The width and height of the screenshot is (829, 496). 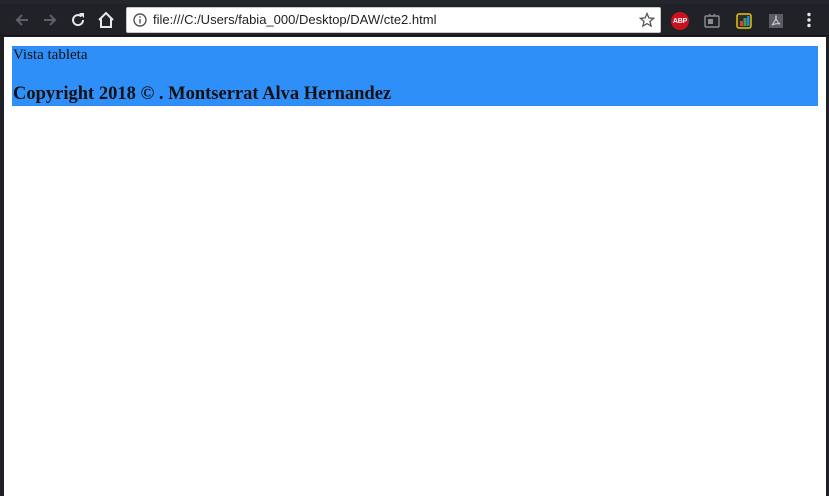 I want to click on abp-label: ABP, so click(x=680, y=21).